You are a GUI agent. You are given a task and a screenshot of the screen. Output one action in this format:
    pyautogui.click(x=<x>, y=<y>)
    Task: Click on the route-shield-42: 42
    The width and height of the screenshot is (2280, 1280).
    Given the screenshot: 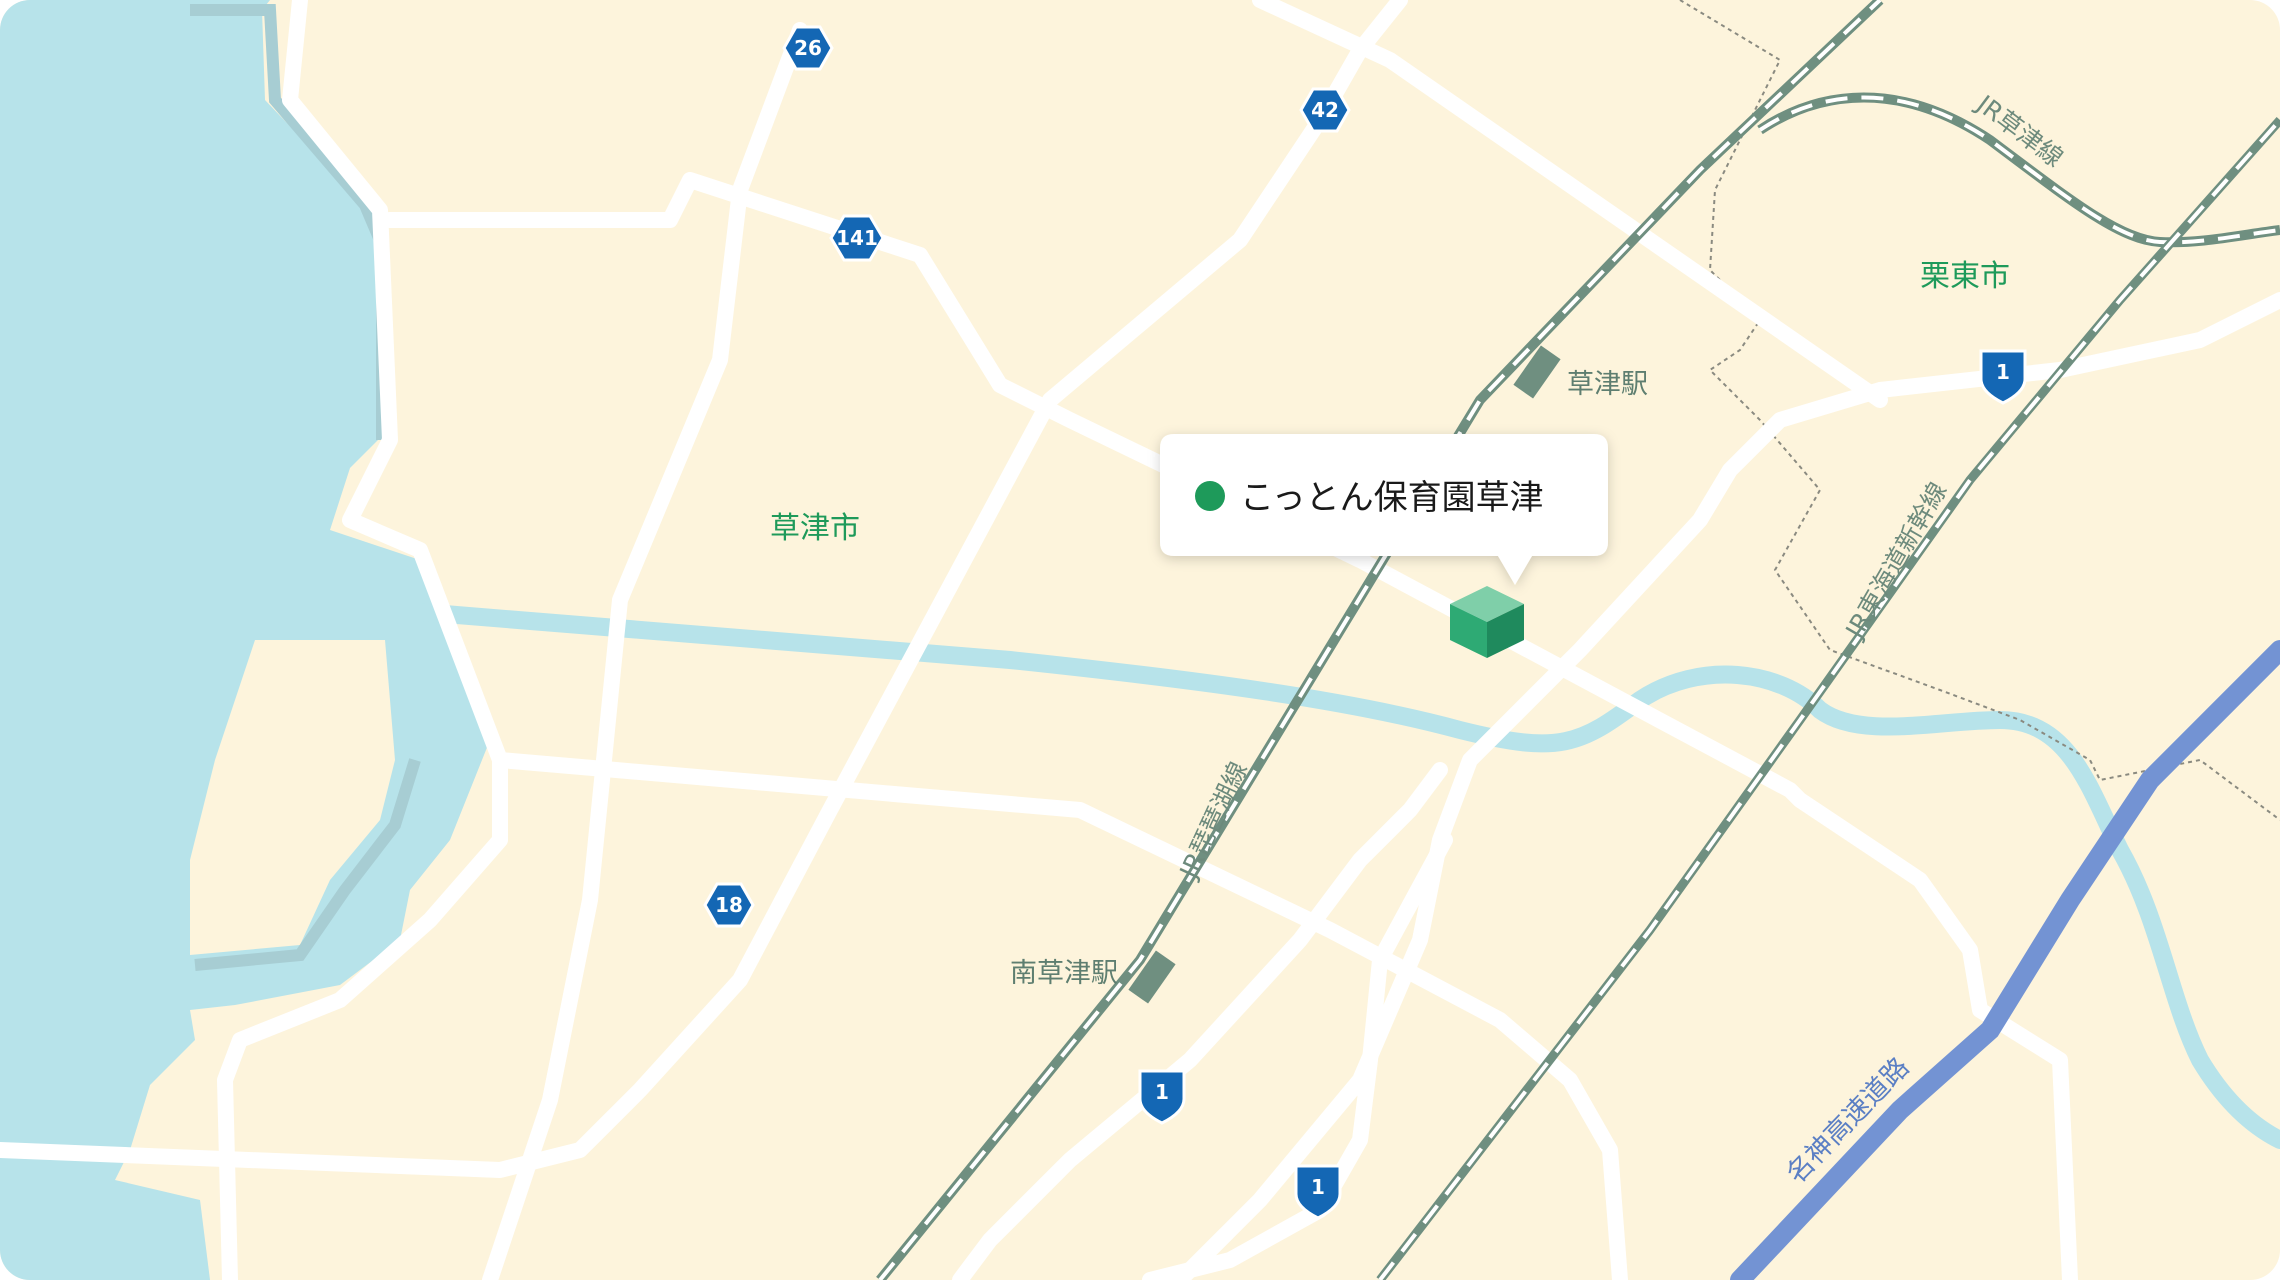 What is the action you would take?
    pyautogui.click(x=1325, y=110)
    